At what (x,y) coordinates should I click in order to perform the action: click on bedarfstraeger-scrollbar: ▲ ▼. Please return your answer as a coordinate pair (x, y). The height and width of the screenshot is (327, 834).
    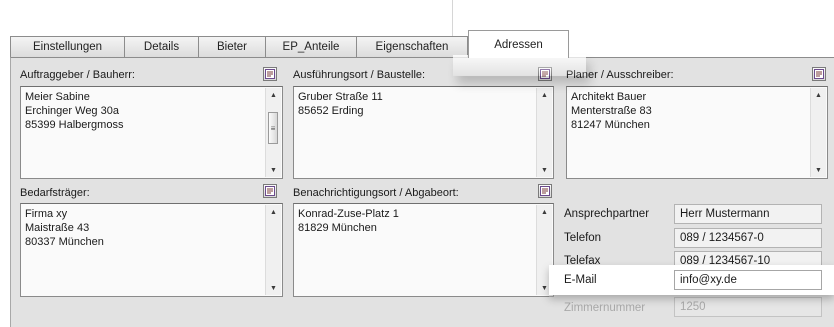
    Looking at the image, I should click on (273, 250).